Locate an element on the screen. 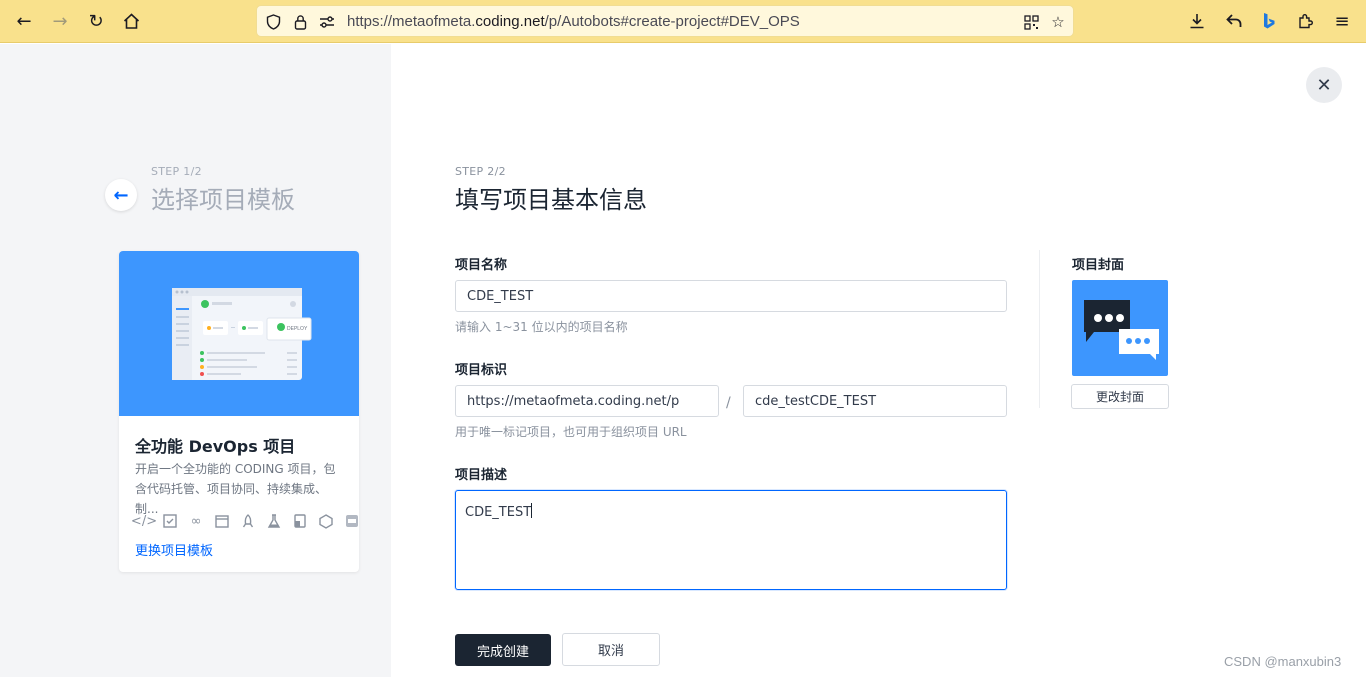  chat-bubbles-icon is located at coordinates (1121, 330).